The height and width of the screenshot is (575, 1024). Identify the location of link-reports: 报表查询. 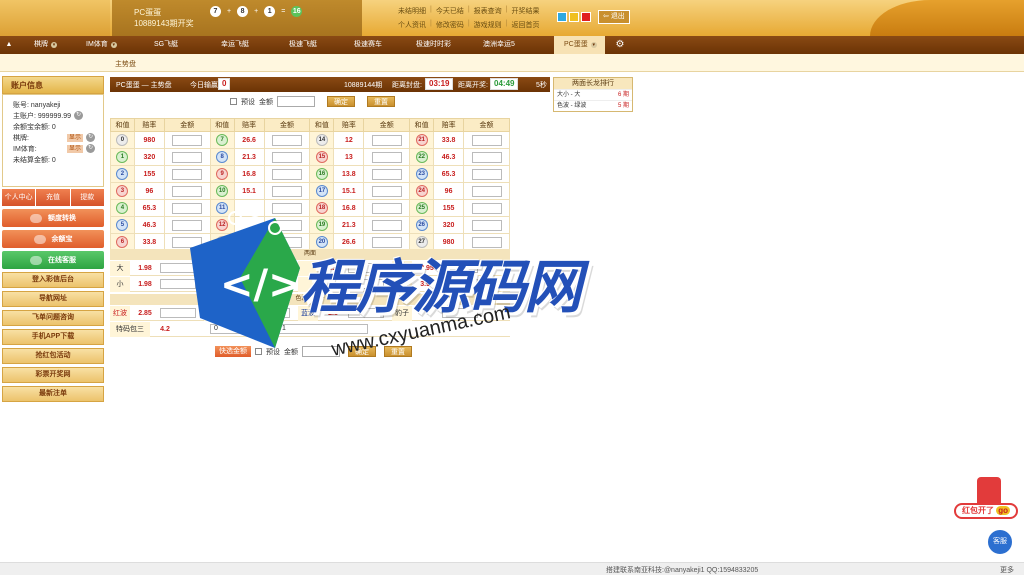
(488, 11).